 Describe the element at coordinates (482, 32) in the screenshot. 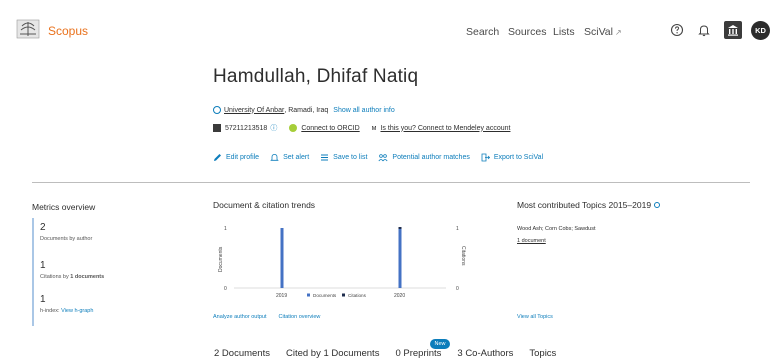

I see `nav-search: Search` at that location.